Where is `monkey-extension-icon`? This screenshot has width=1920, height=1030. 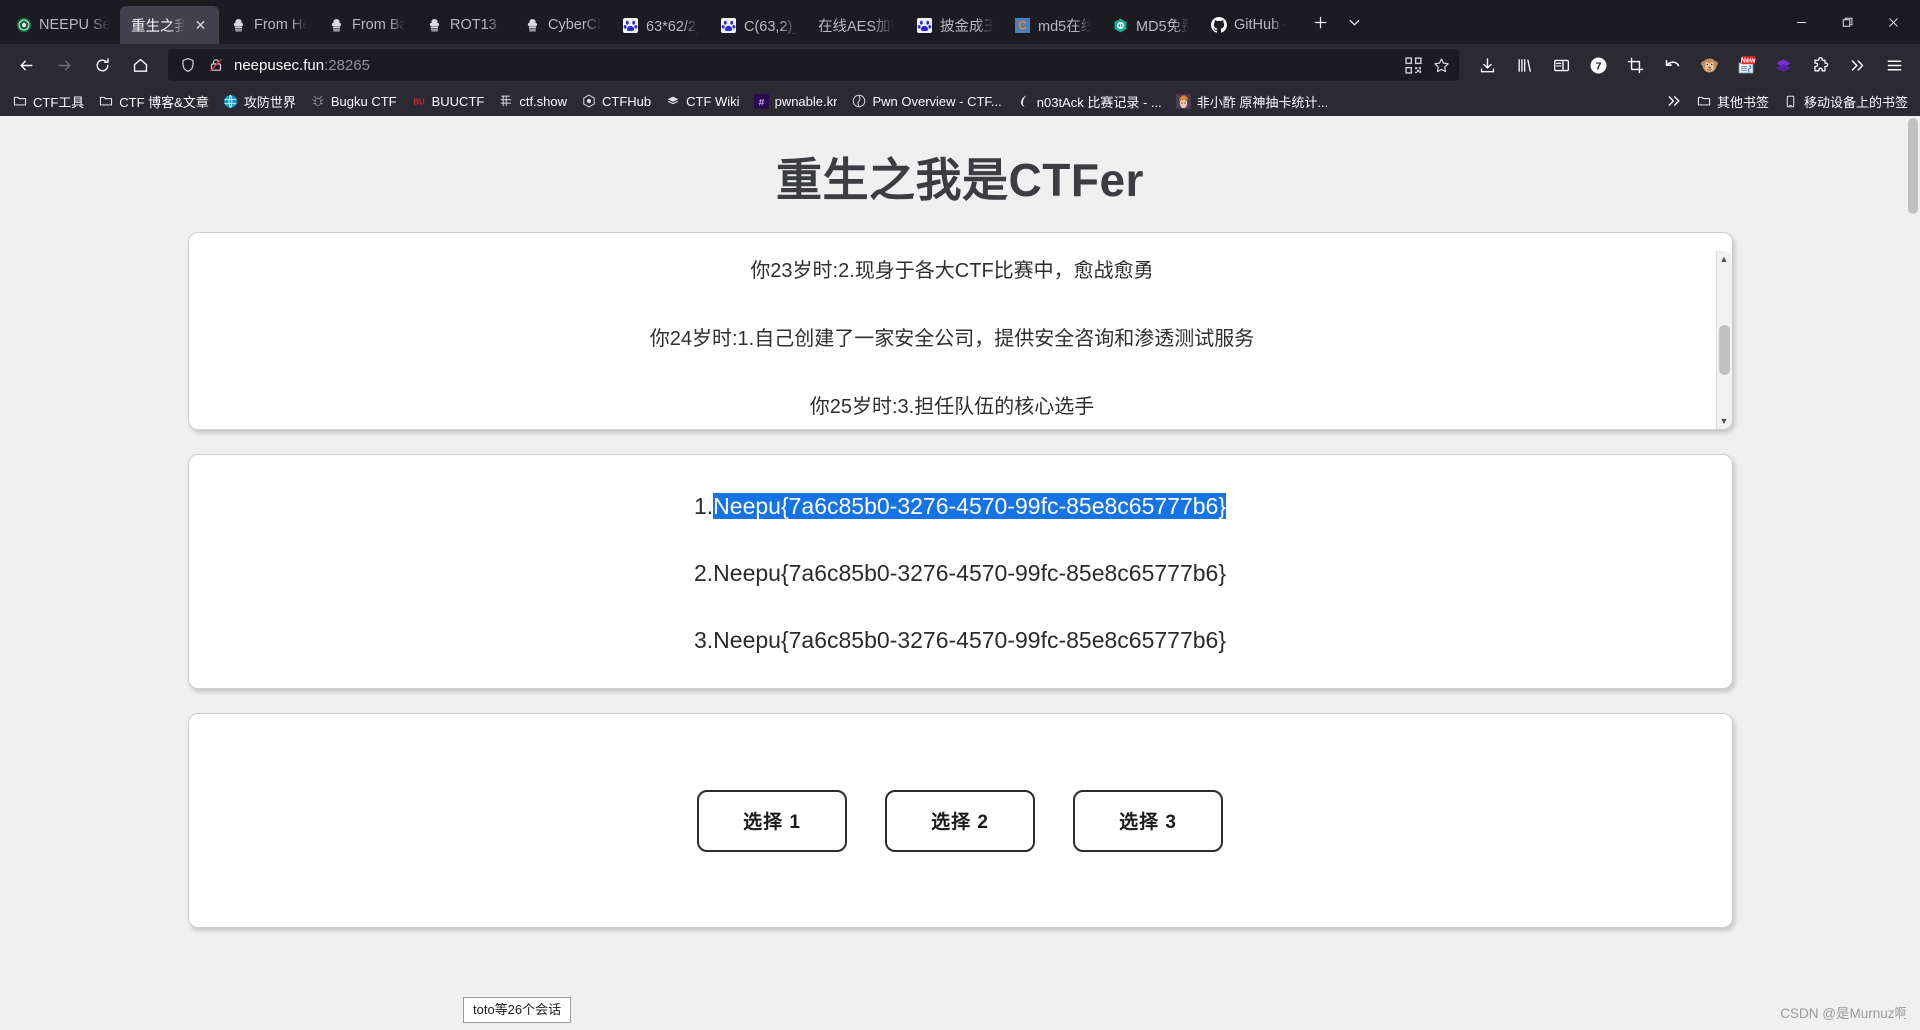
monkey-extension-icon is located at coordinates (1709, 65).